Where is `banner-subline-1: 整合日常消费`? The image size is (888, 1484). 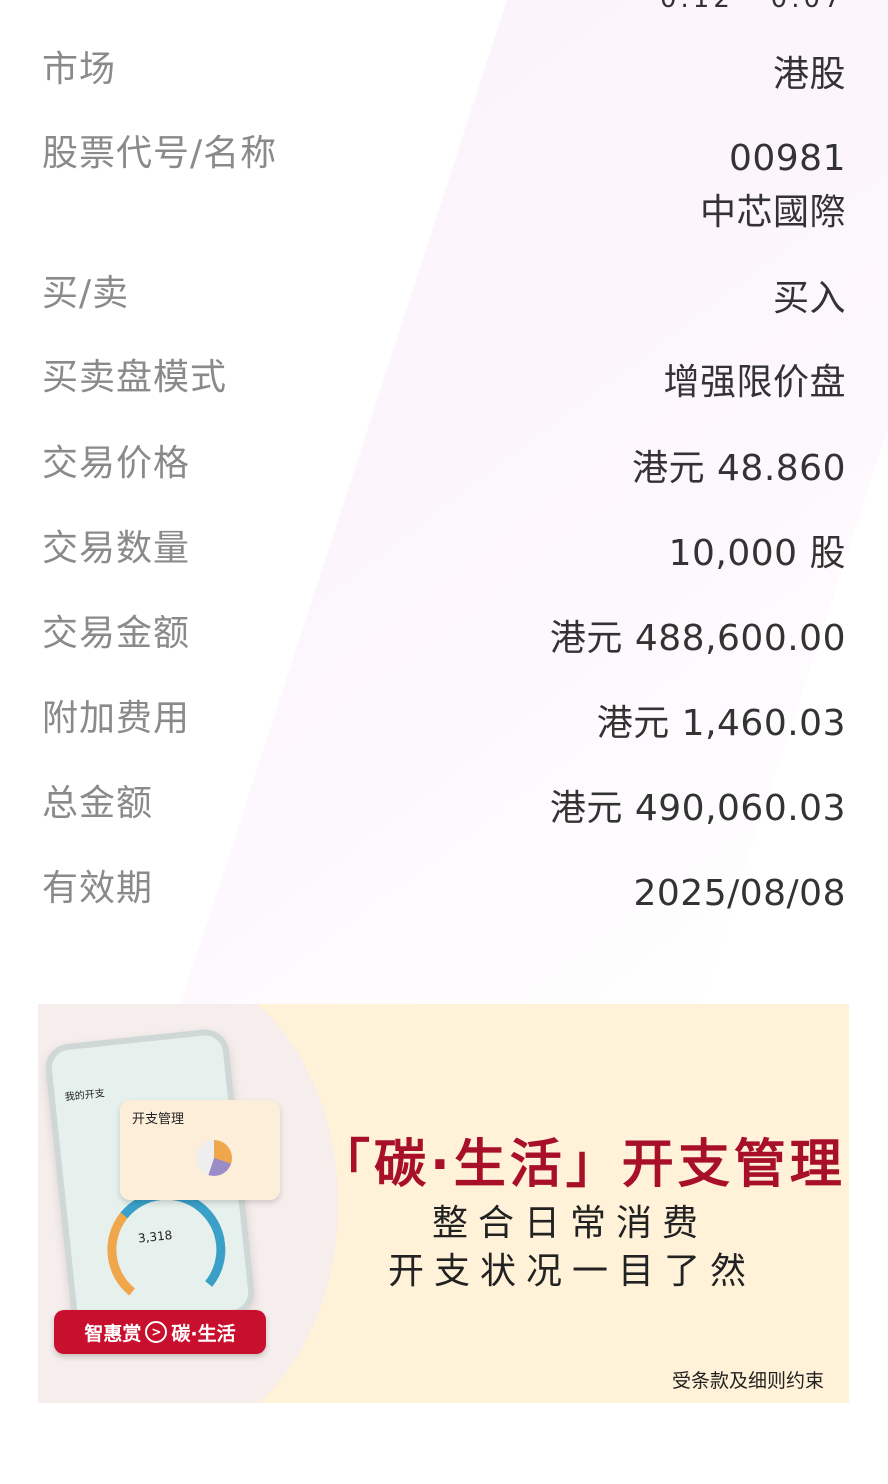
banner-subline-1: 整合日常消费 is located at coordinates (570, 1223).